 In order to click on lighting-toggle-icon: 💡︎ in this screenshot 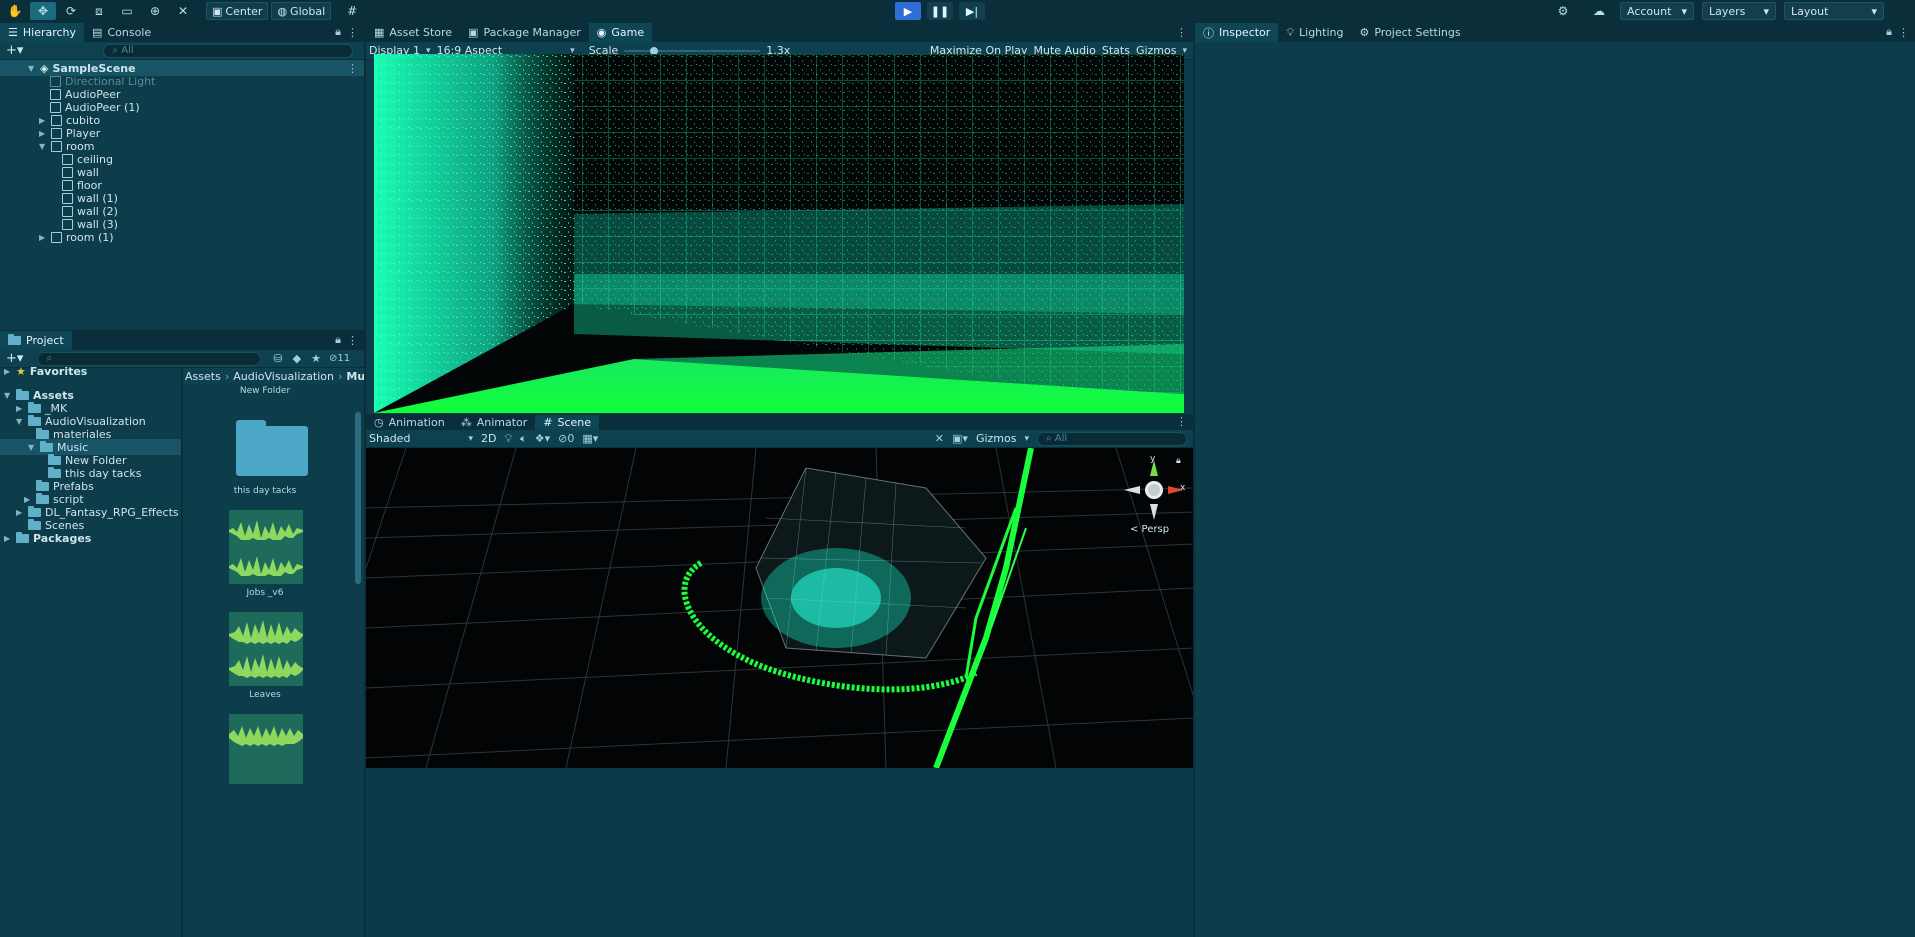, I will do `click(508, 439)`.